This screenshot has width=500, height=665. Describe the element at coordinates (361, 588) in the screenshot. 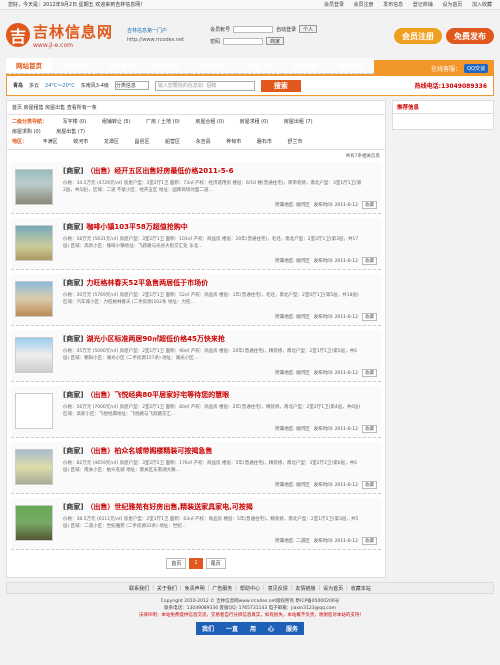

I see `footer-link: 收藏本站` at that location.